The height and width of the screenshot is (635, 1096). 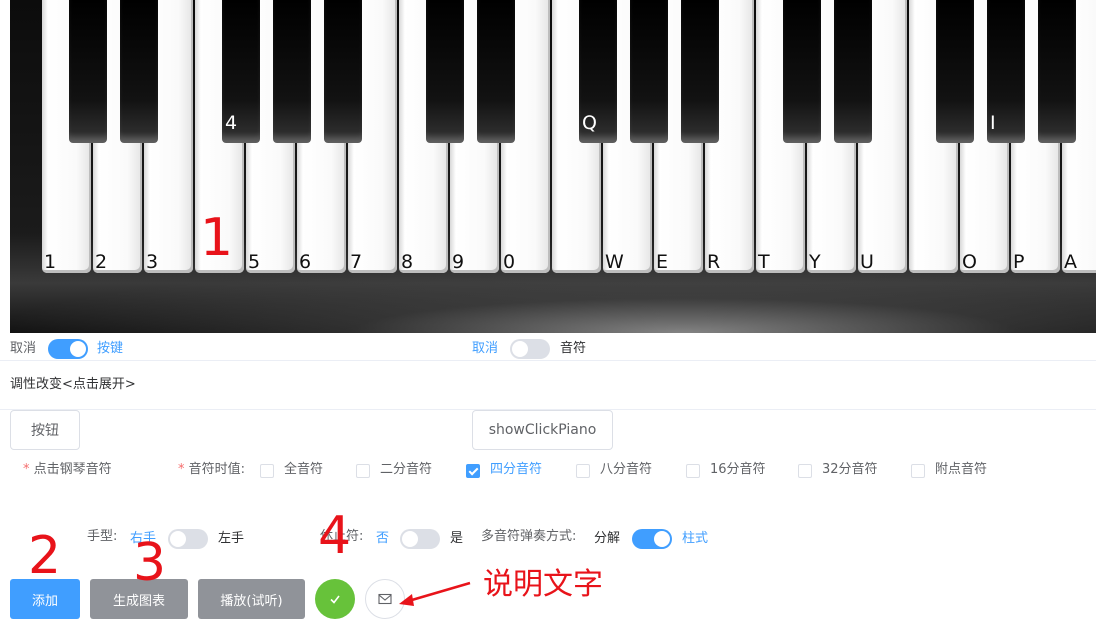 What do you see at coordinates (662, 262) in the screenshot?
I see `white-key-label: E` at bounding box center [662, 262].